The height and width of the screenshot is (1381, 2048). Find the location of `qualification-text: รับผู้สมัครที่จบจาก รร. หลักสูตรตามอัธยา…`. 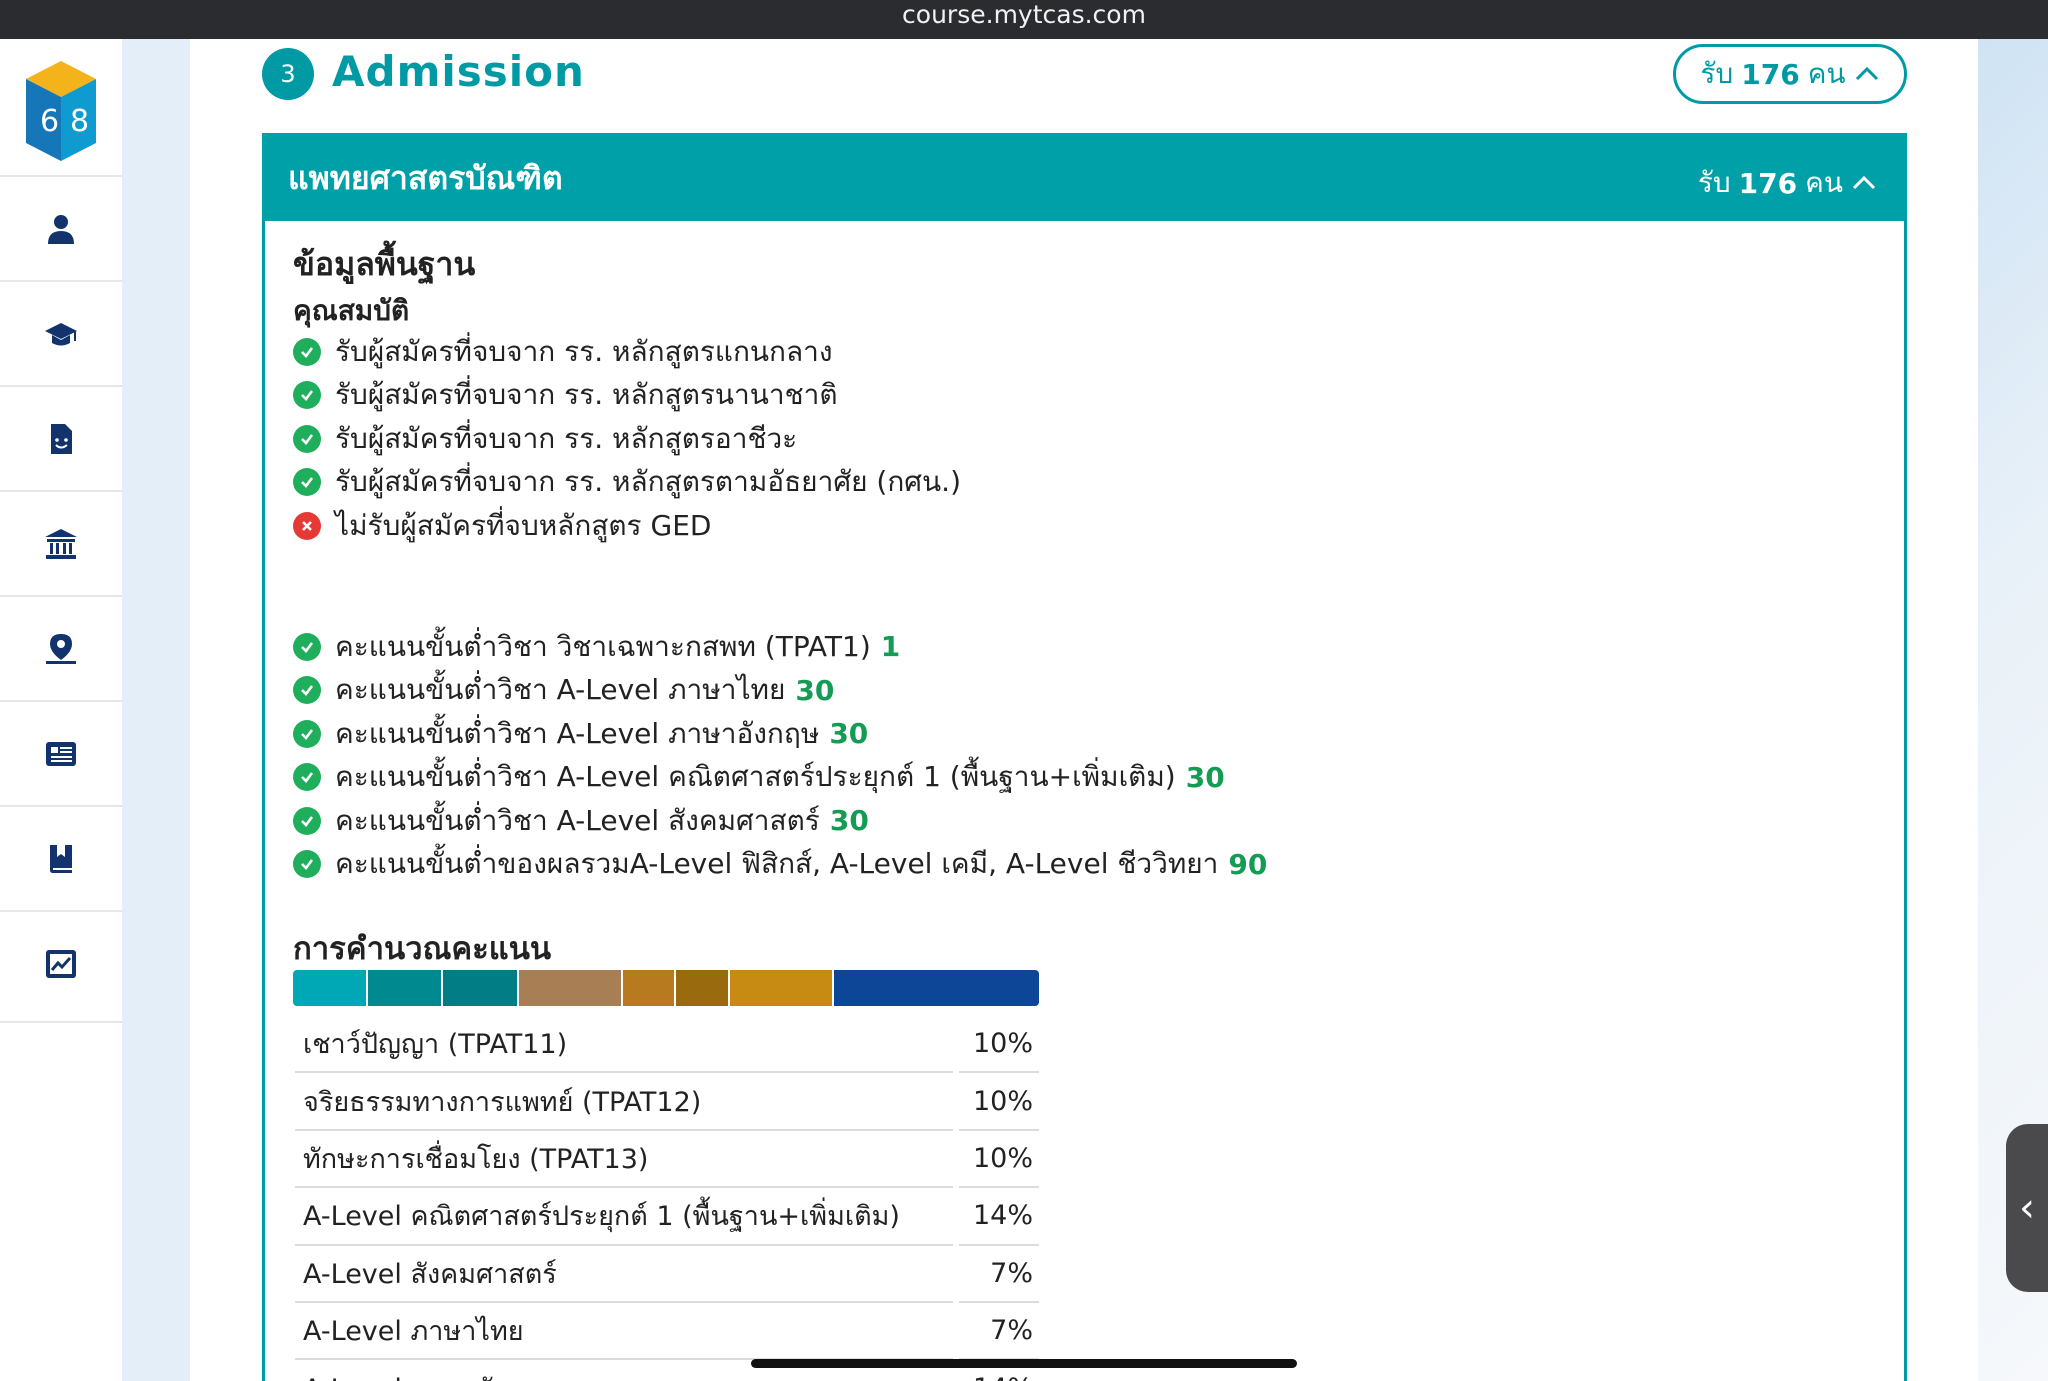

qualification-text: รับผู้สมัครที่จบจาก รร. หลักสูตรตามอัธยา… is located at coordinates (648, 482).